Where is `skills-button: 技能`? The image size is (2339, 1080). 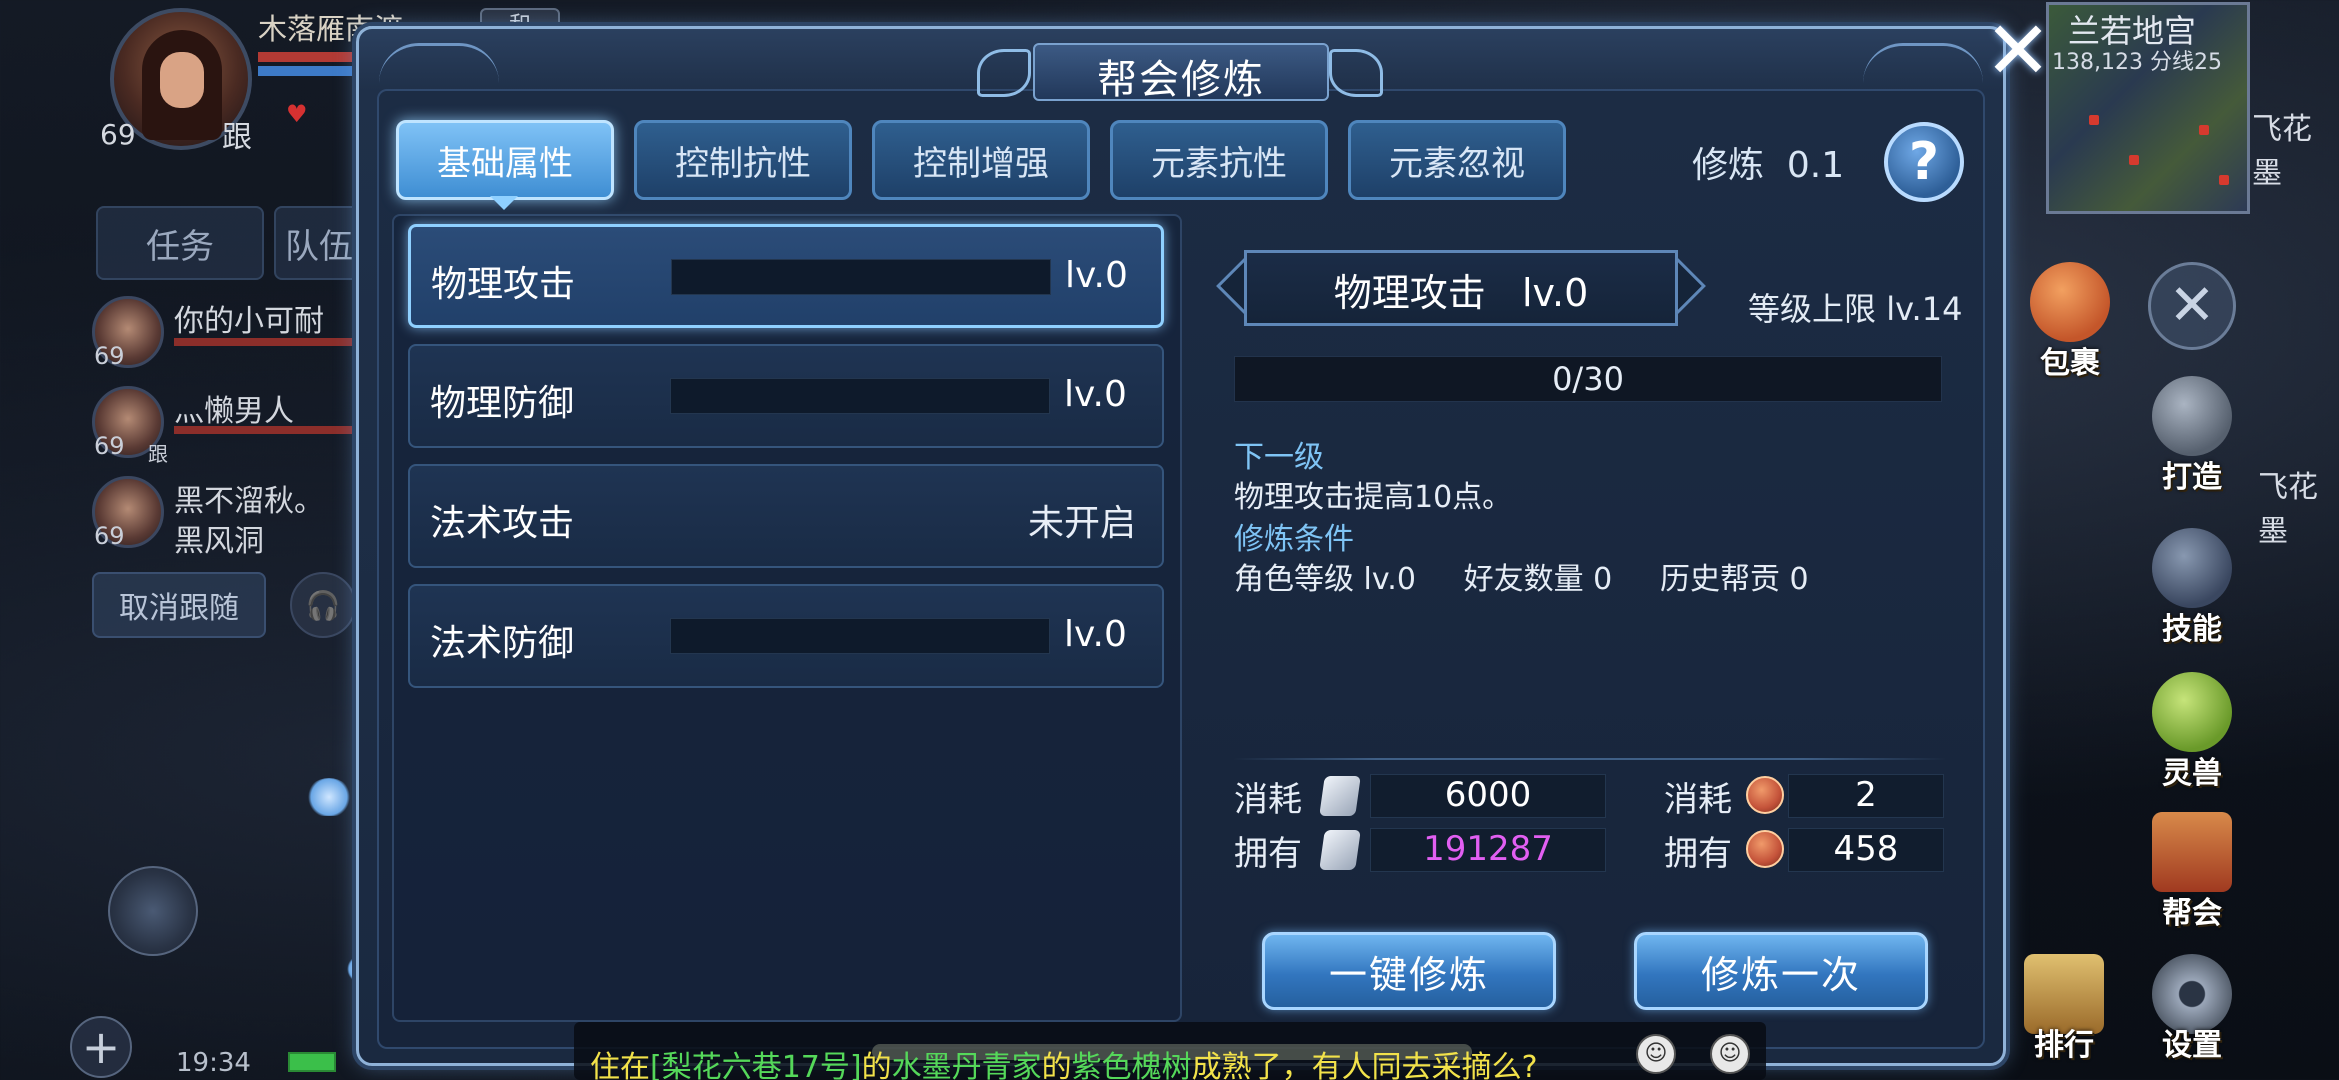
skills-button: 技能 is located at coordinates (2192, 593).